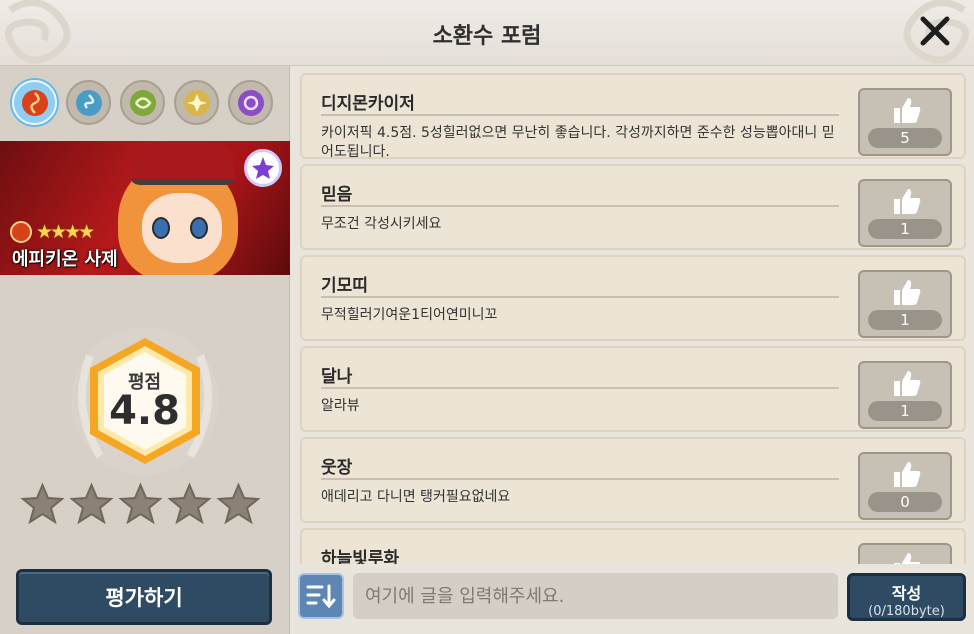  I want to click on element-filter, so click(142, 103).